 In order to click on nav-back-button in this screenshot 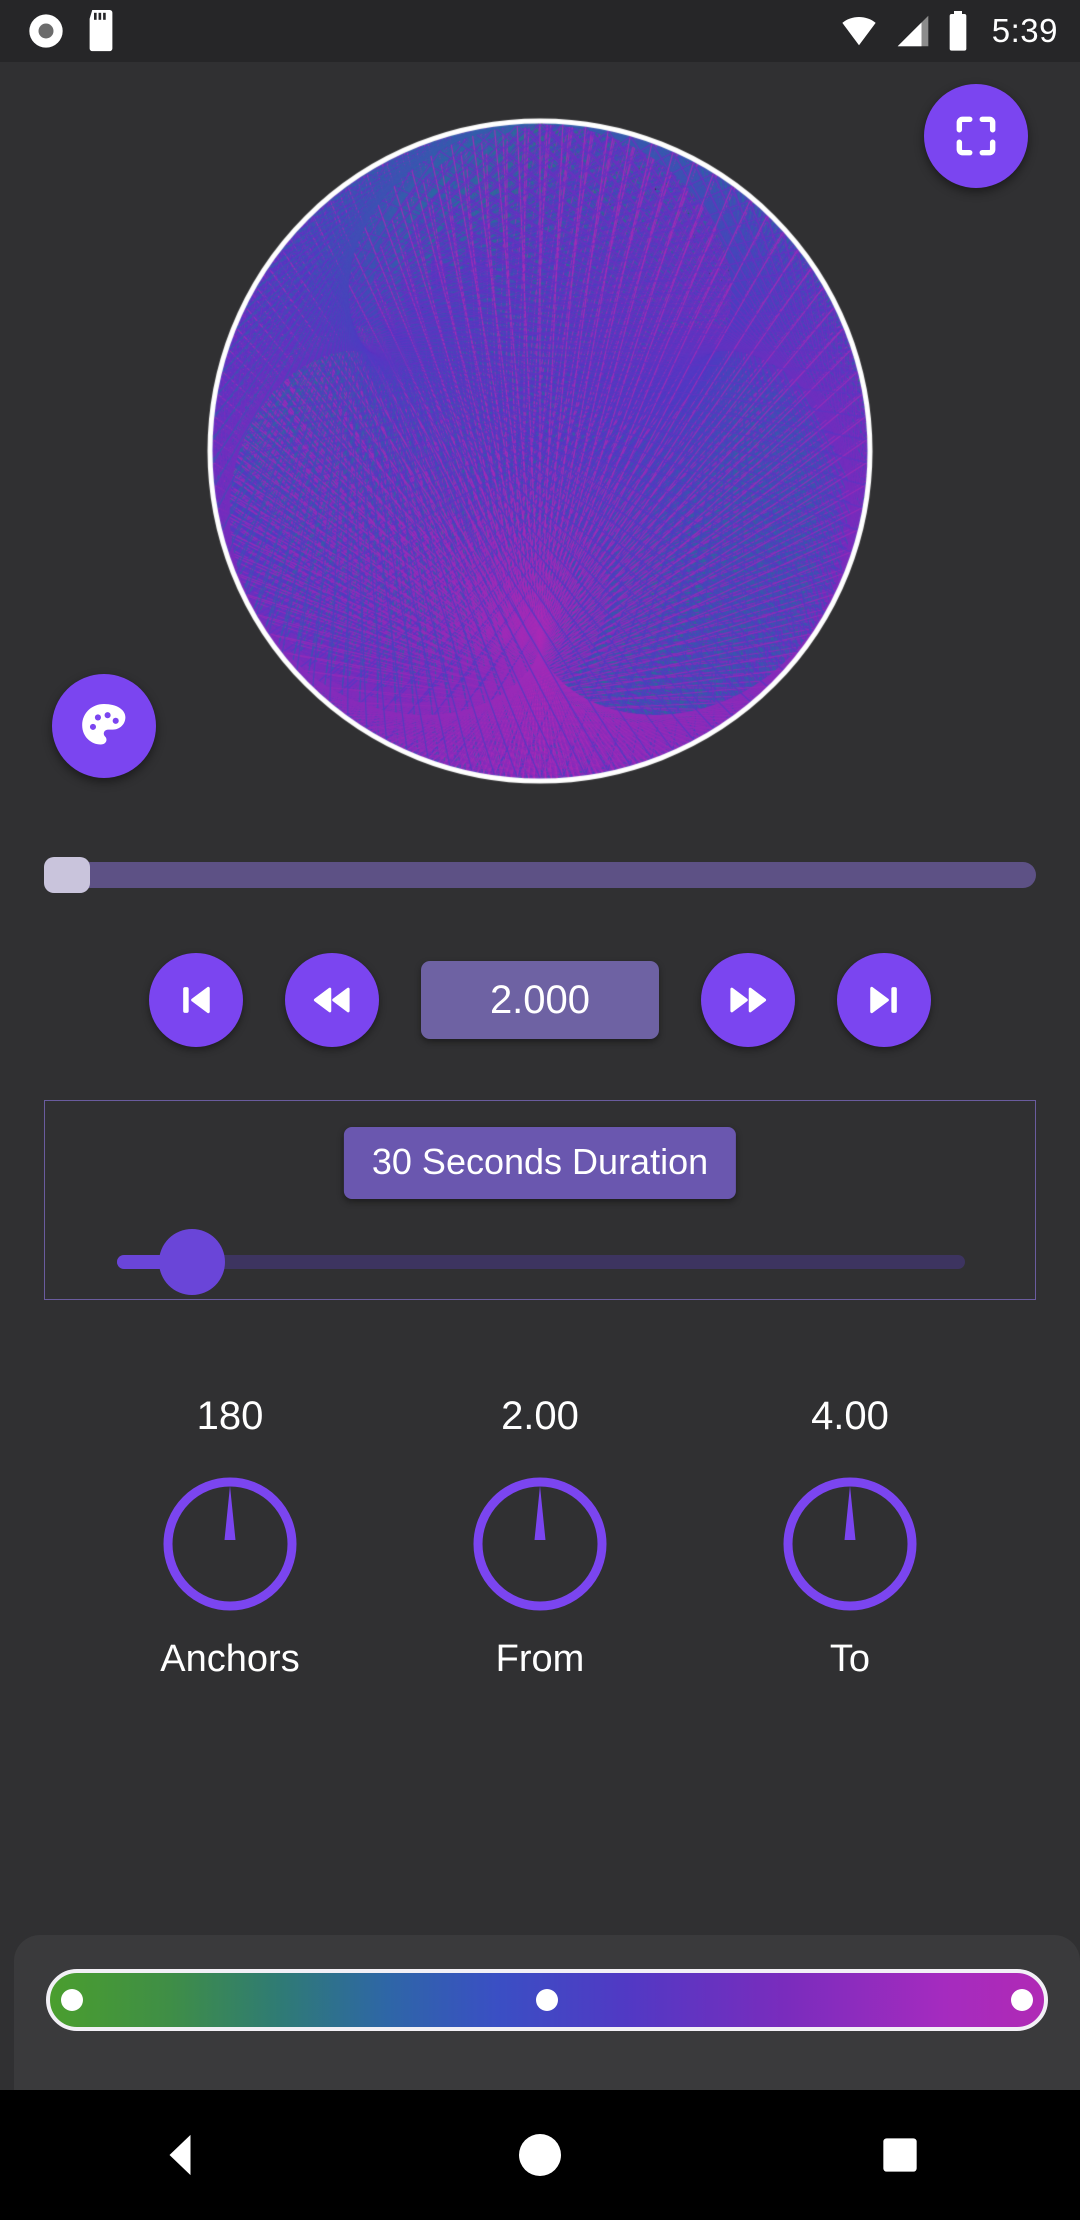, I will do `click(180, 2155)`.